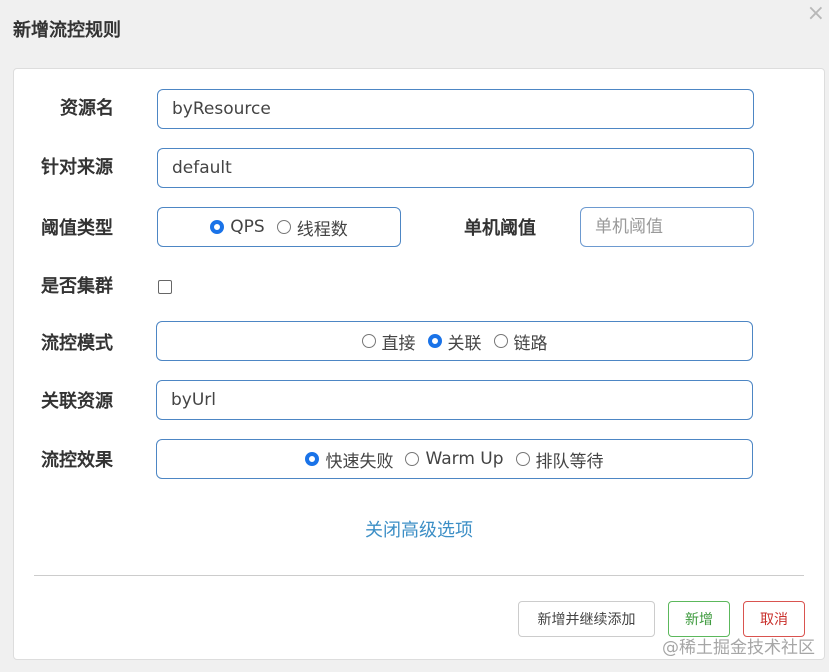 This screenshot has height=672, width=829. I want to click on radio-qps-label: QPS, so click(247, 227).